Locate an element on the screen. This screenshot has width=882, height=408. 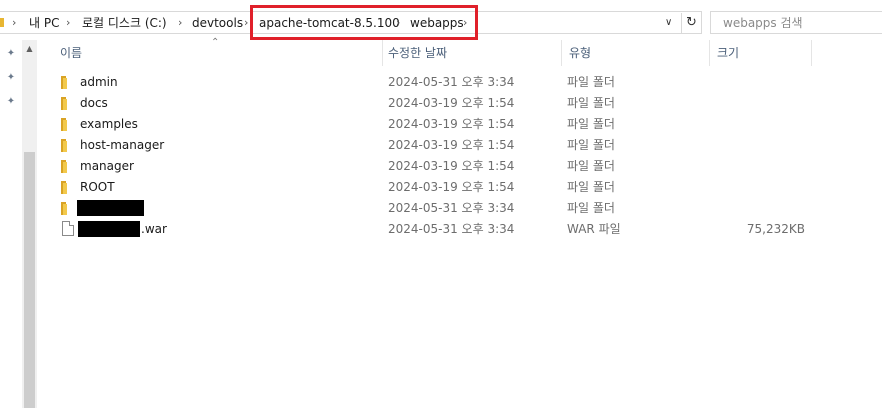
scrollbar-thumb is located at coordinates (29, 280).